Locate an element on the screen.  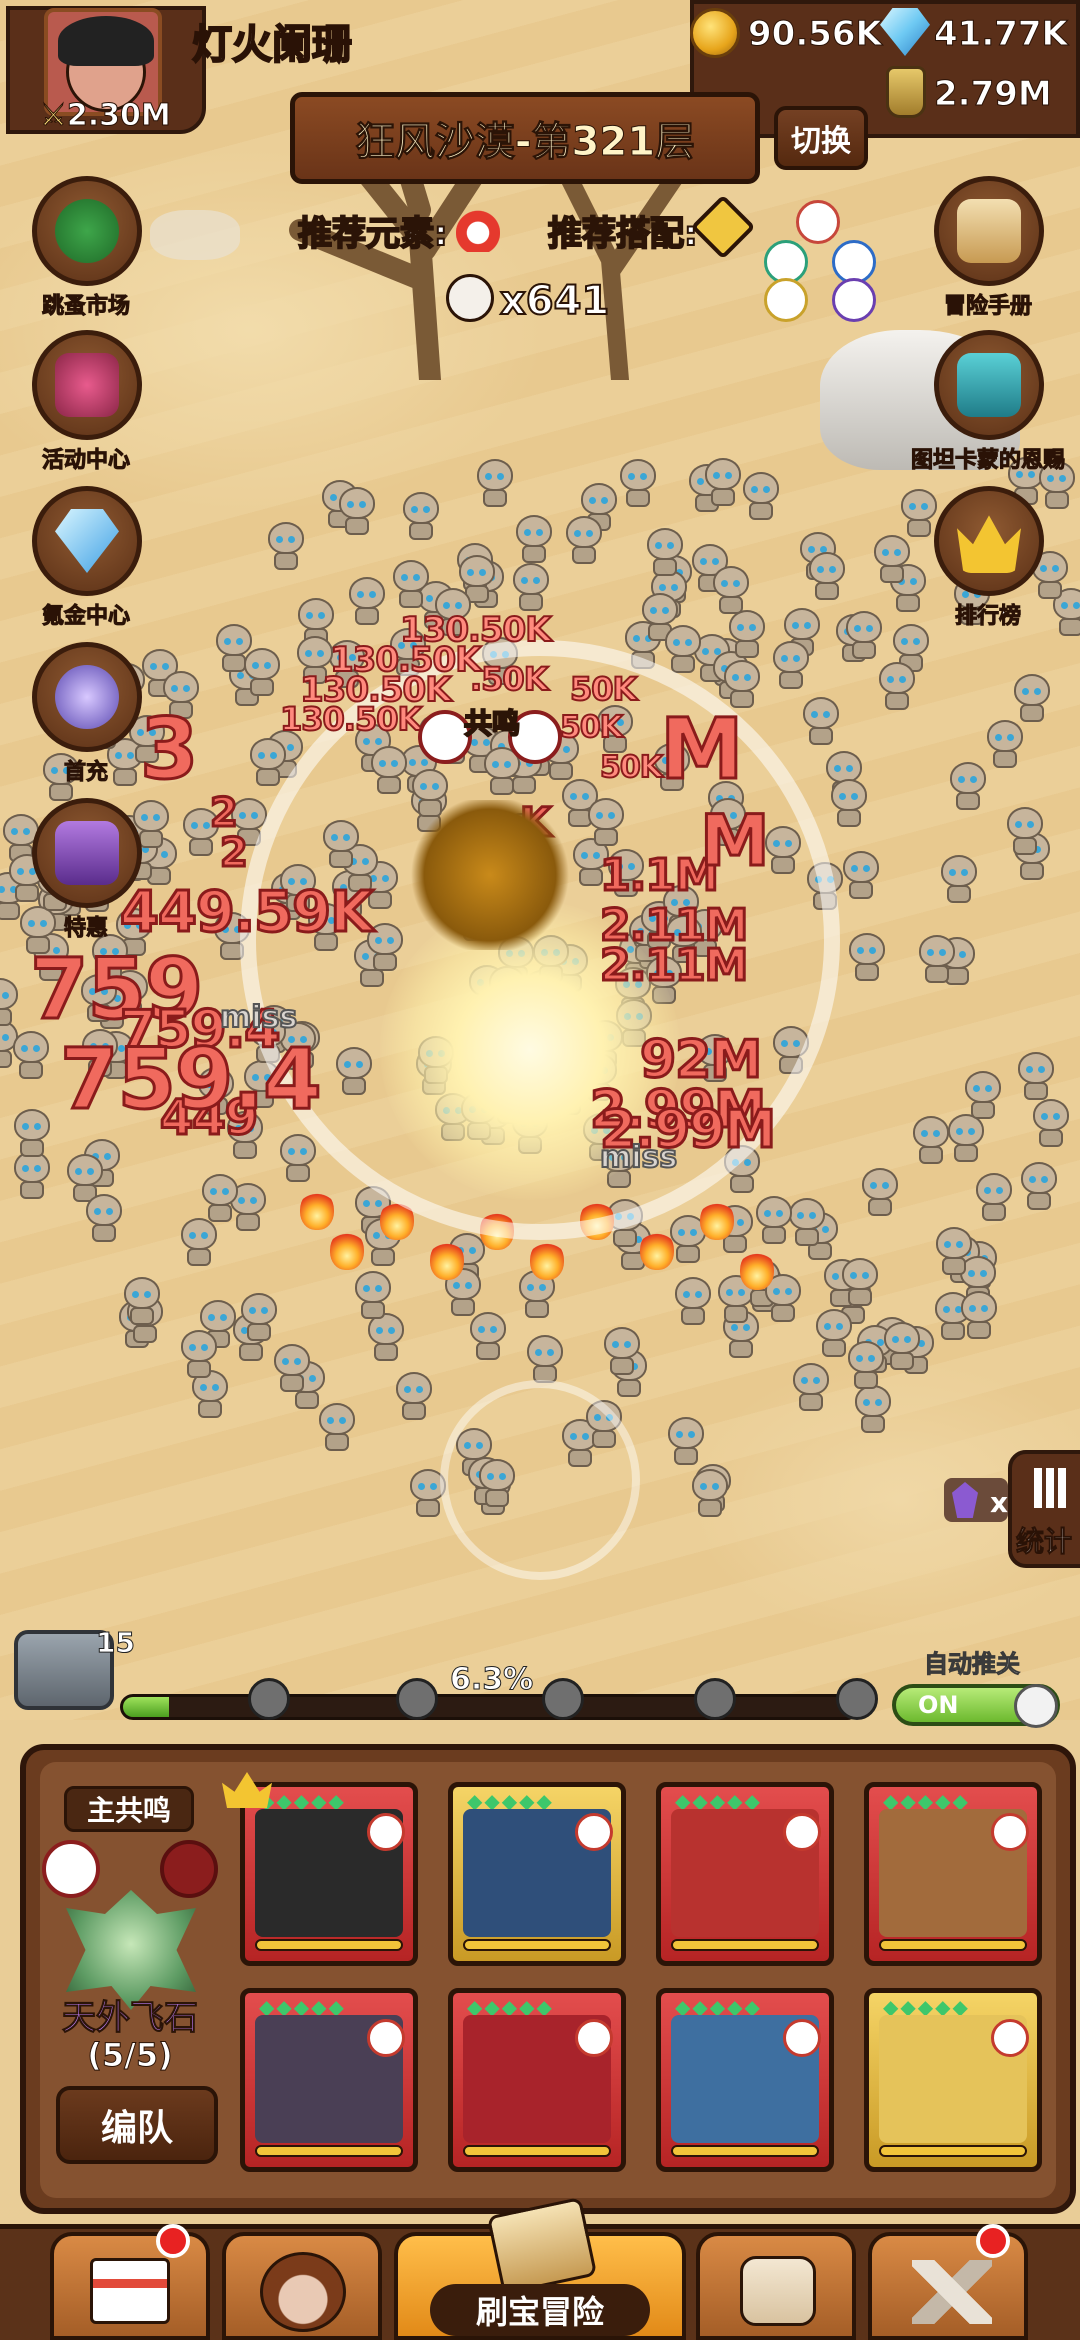
damage-number: M is located at coordinates (702, 749).